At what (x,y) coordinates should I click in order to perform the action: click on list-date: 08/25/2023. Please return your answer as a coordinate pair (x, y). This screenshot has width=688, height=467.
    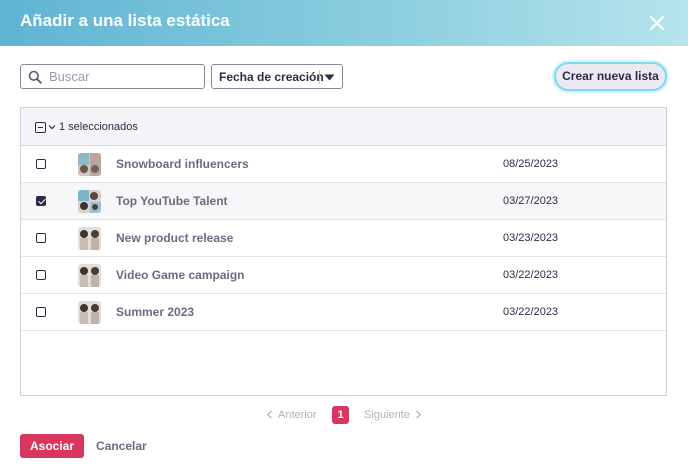
    Looking at the image, I should click on (531, 164).